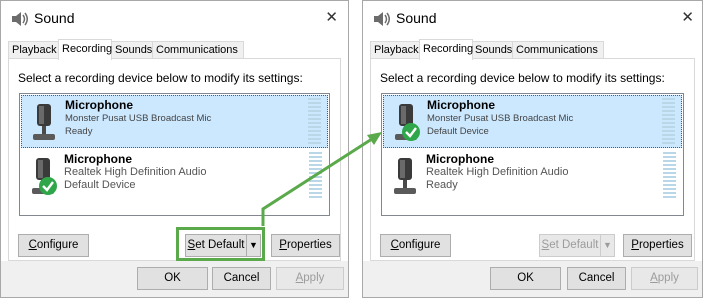 The image size is (703, 298). I want to click on title-bar: Sound ✕, so click(174, 18).